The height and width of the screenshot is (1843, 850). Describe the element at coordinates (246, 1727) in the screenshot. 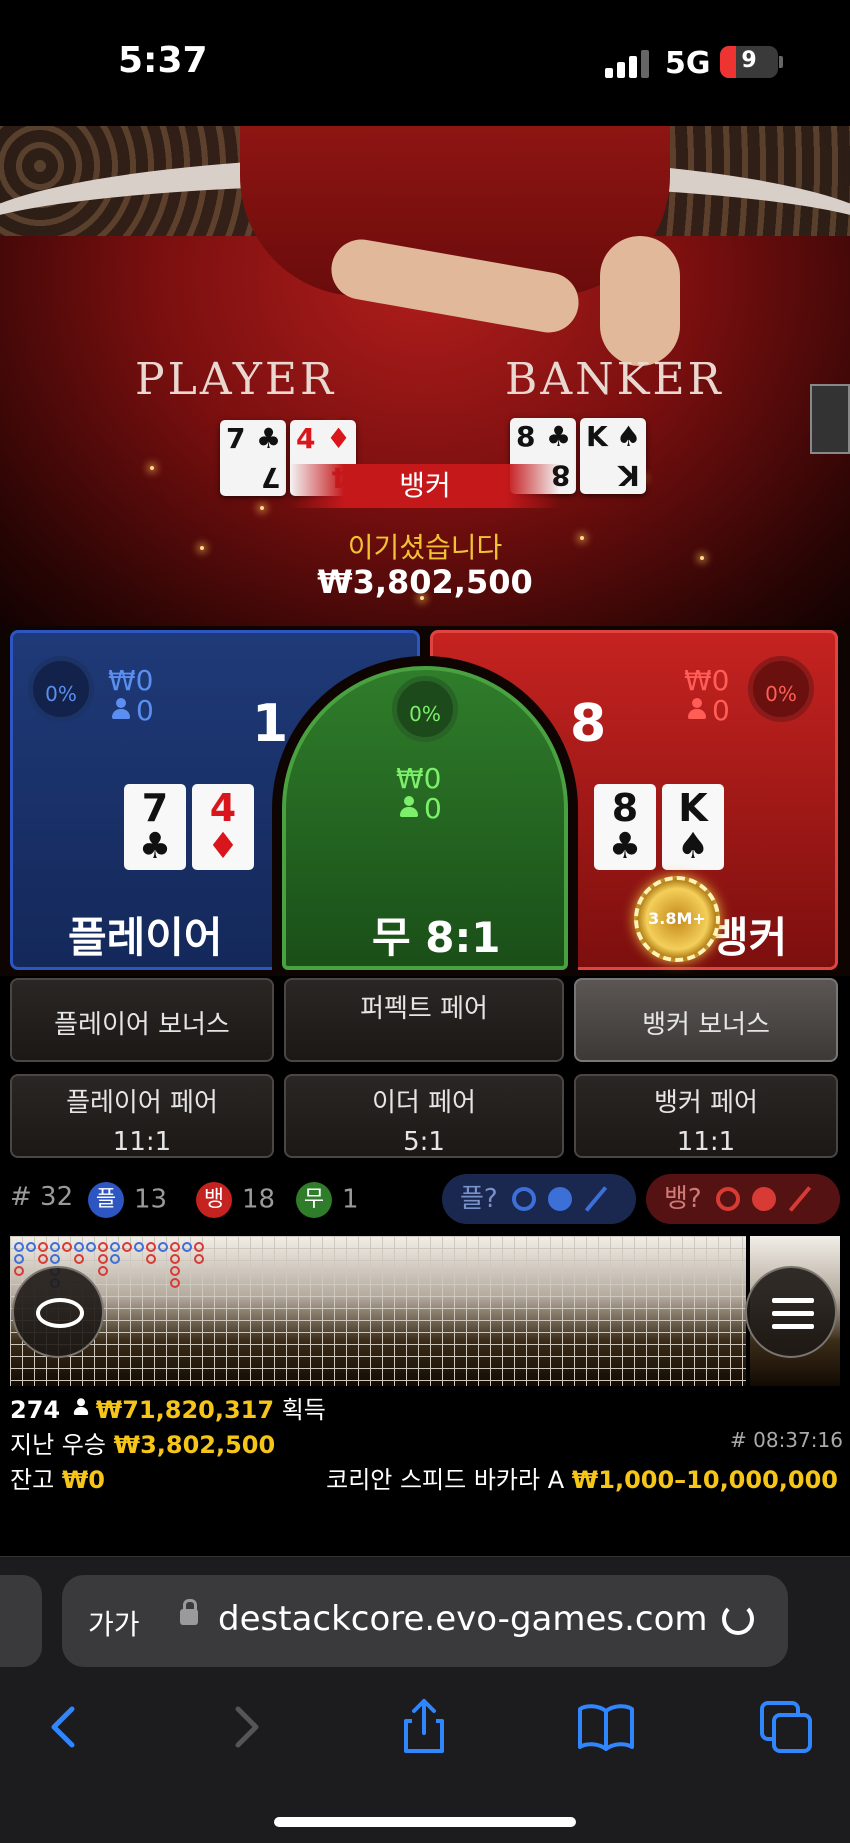

I see `forward-icon` at that location.